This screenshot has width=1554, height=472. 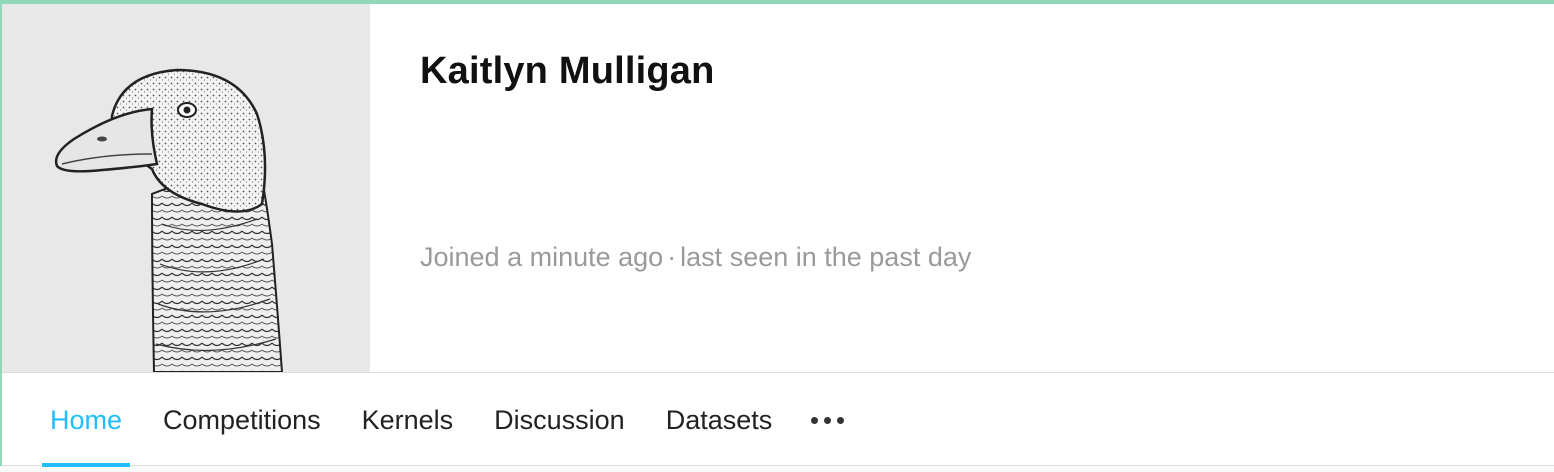 What do you see at coordinates (86, 420) in the screenshot?
I see `tab-home: Home` at bounding box center [86, 420].